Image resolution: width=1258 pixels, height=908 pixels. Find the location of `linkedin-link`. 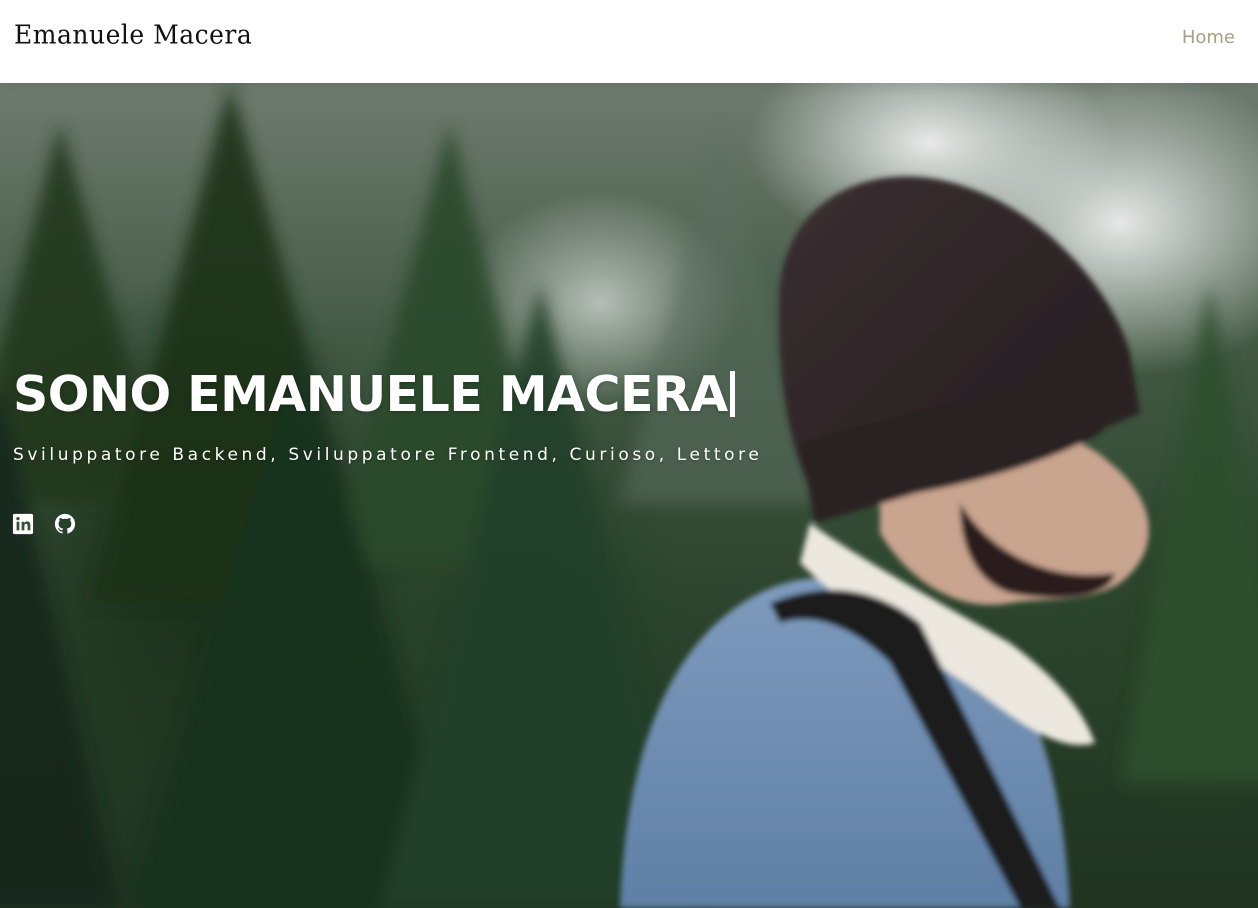

linkedin-link is located at coordinates (23, 524).